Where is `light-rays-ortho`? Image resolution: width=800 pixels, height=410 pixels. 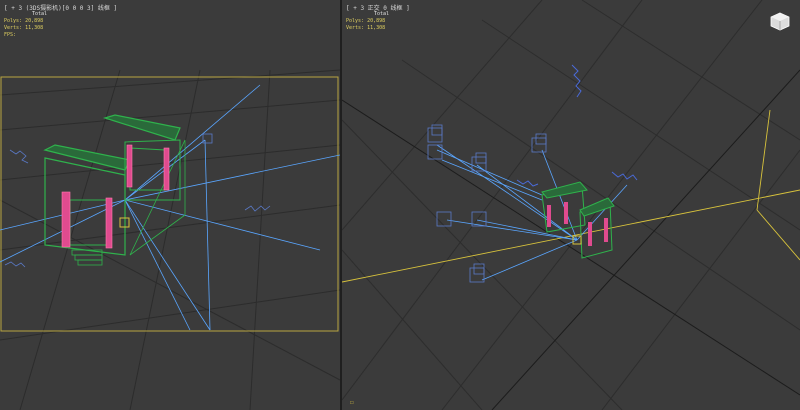
light-rays-ortho is located at coordinates (532, 212).